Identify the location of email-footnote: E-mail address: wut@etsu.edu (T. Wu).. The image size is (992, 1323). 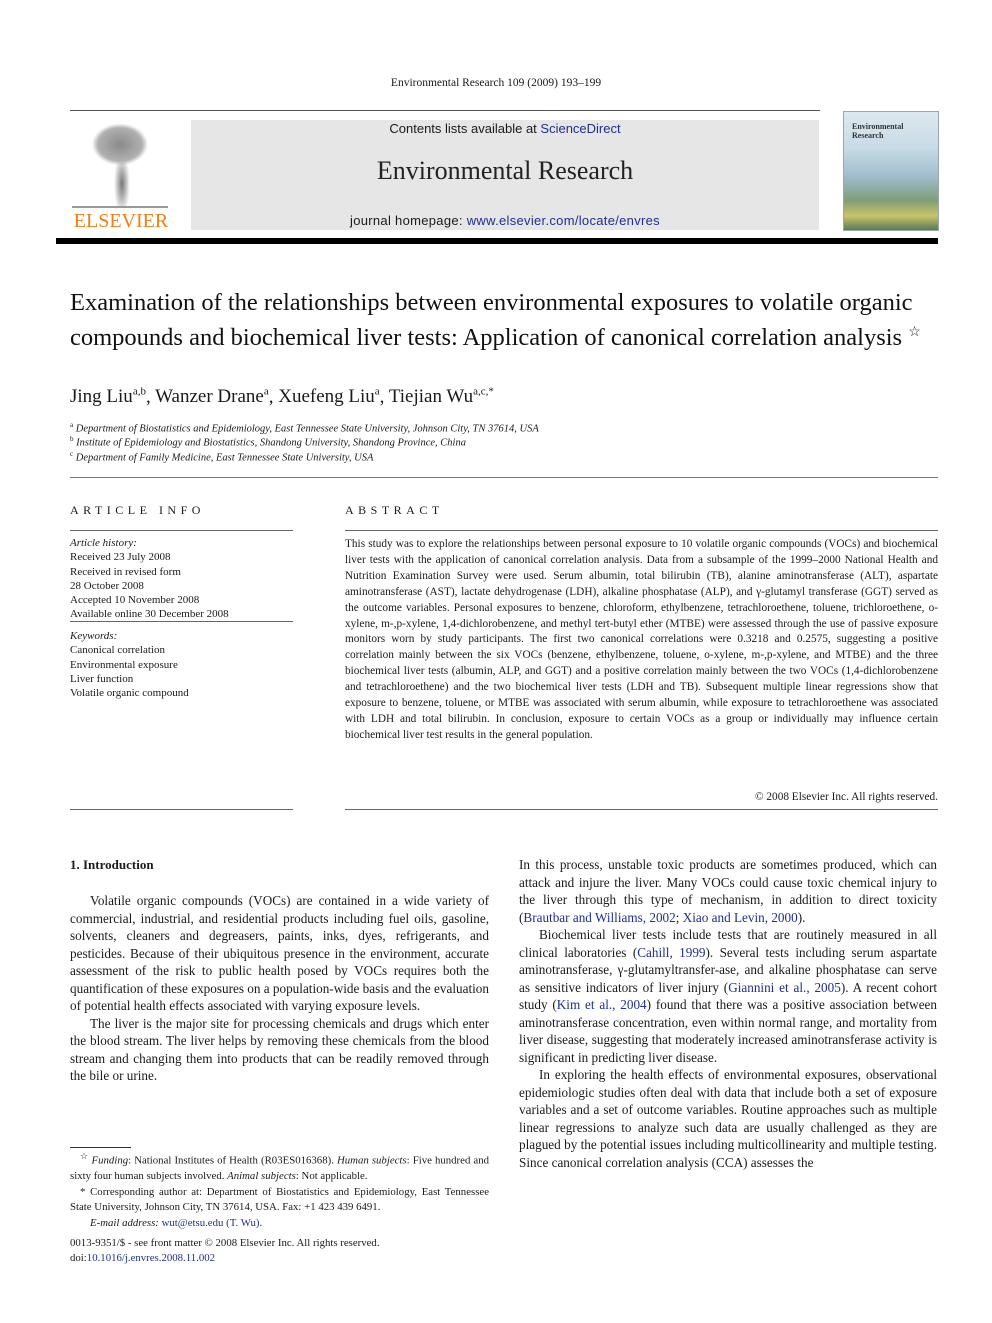
(176, 1222).